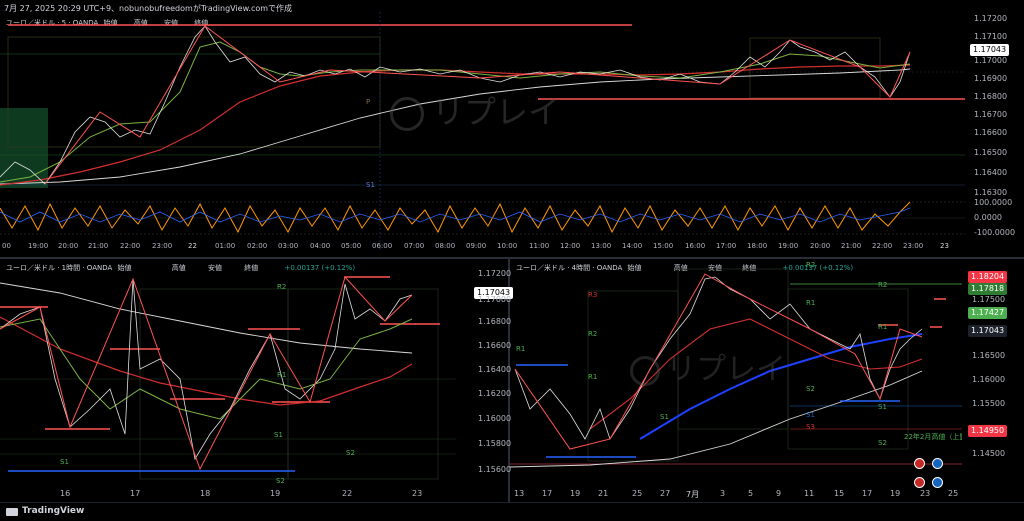  What do you see at coordinates (512, 511) in the screenshot?
I see `footer-bar: TradingView` at bounding box center [512, 511].